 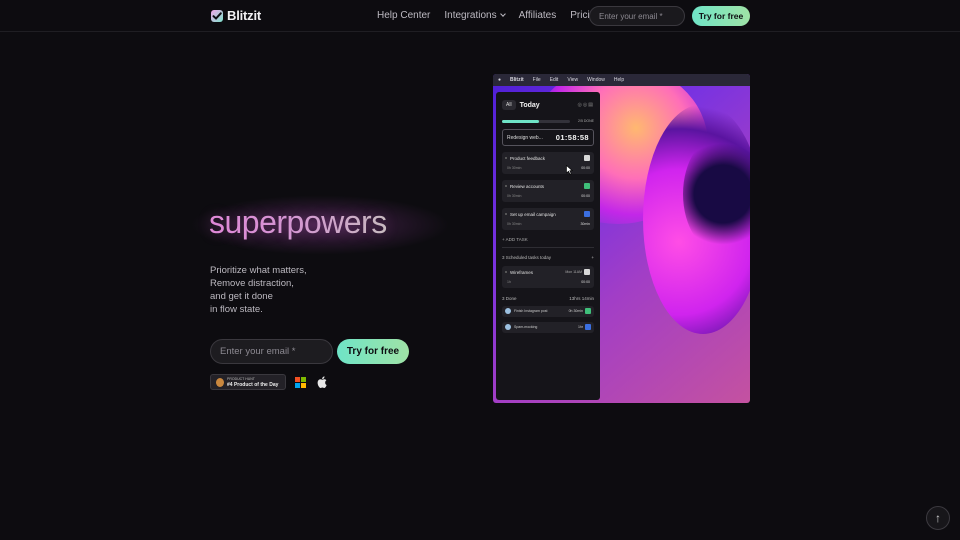 I want to click on hero-subtitle-line: Remove distraction,, so click(x=252, y=283).